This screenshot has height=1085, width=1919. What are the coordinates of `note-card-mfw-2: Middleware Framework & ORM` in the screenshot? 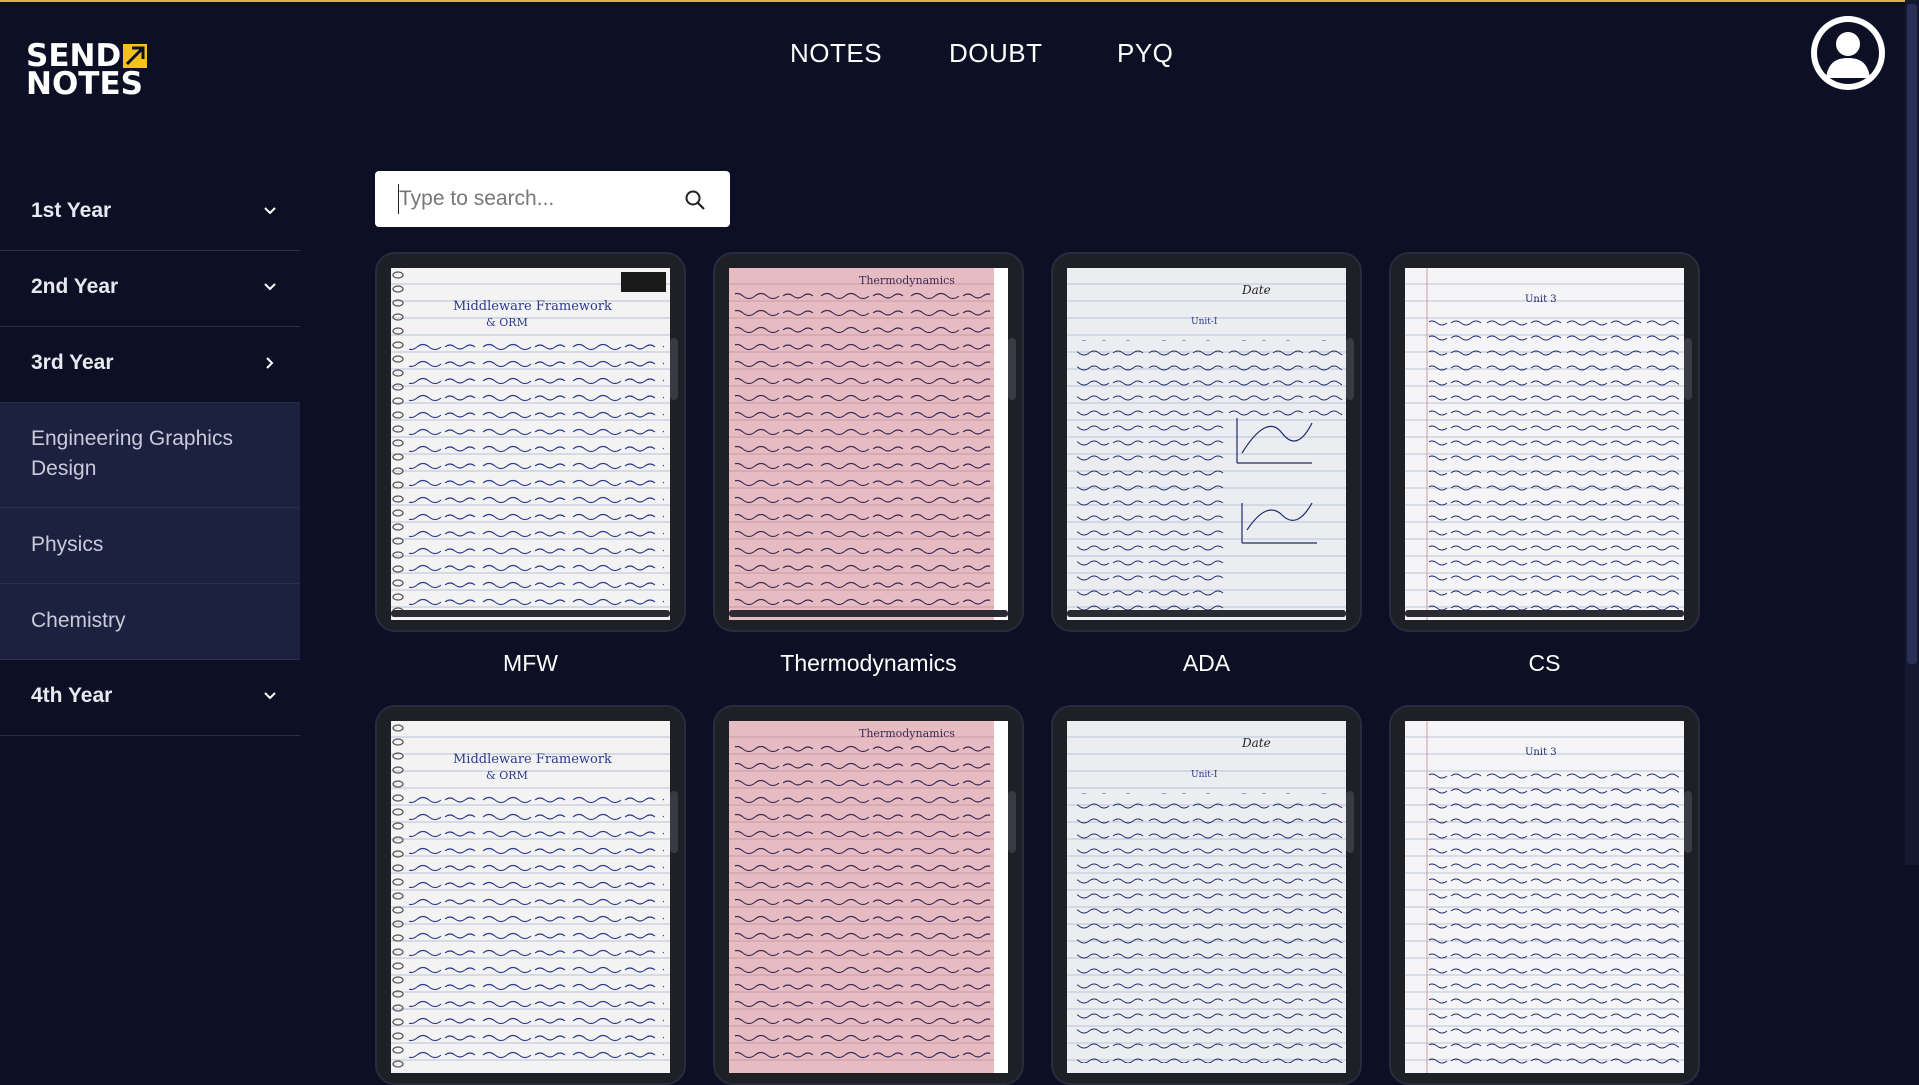 It's located at (530, 895).